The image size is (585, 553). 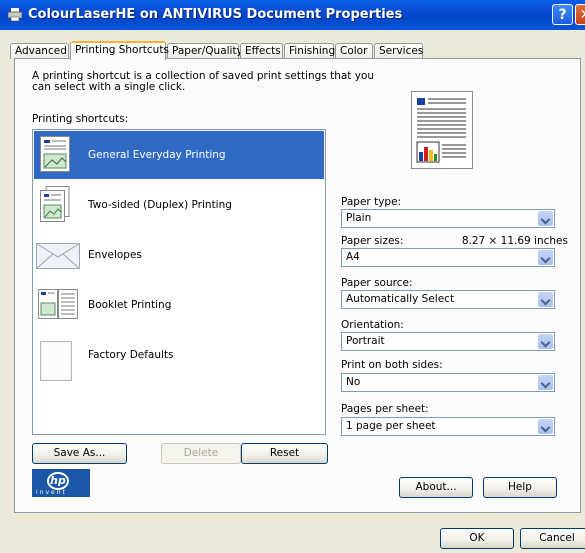 What do you see at coordinates (448, 257) in the screenshot?
I see `paper-sizes-select: A4` at bounding box center [448, 257].